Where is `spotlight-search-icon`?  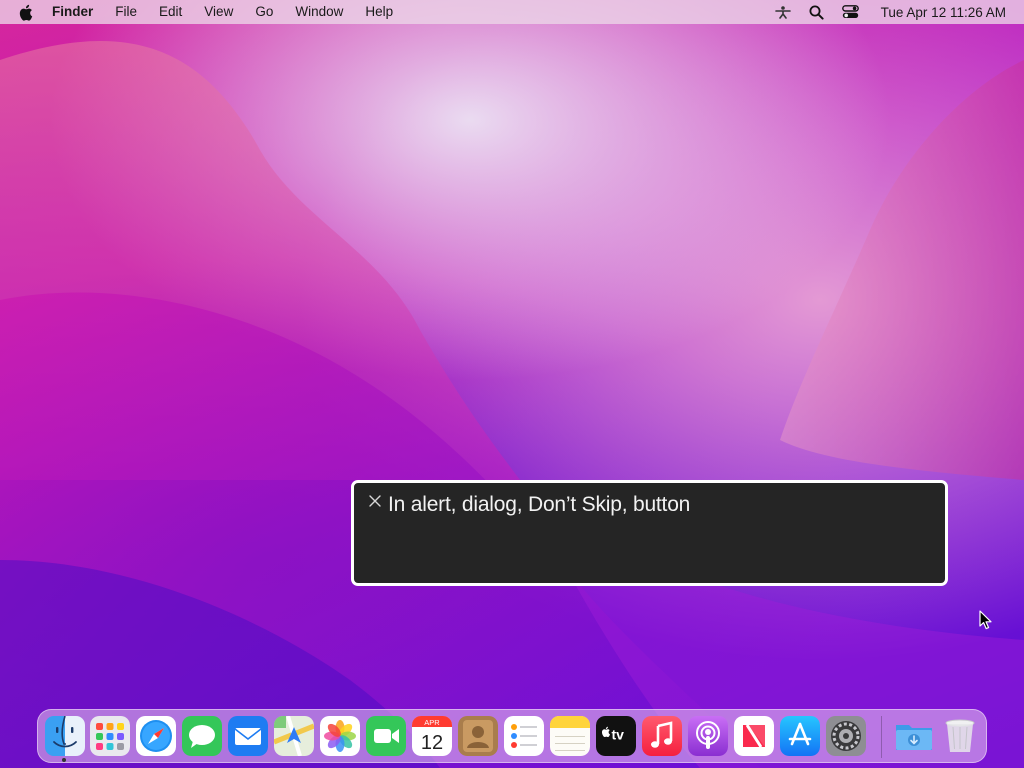
spotlight-search-icon is located at coordinates (816, 12).